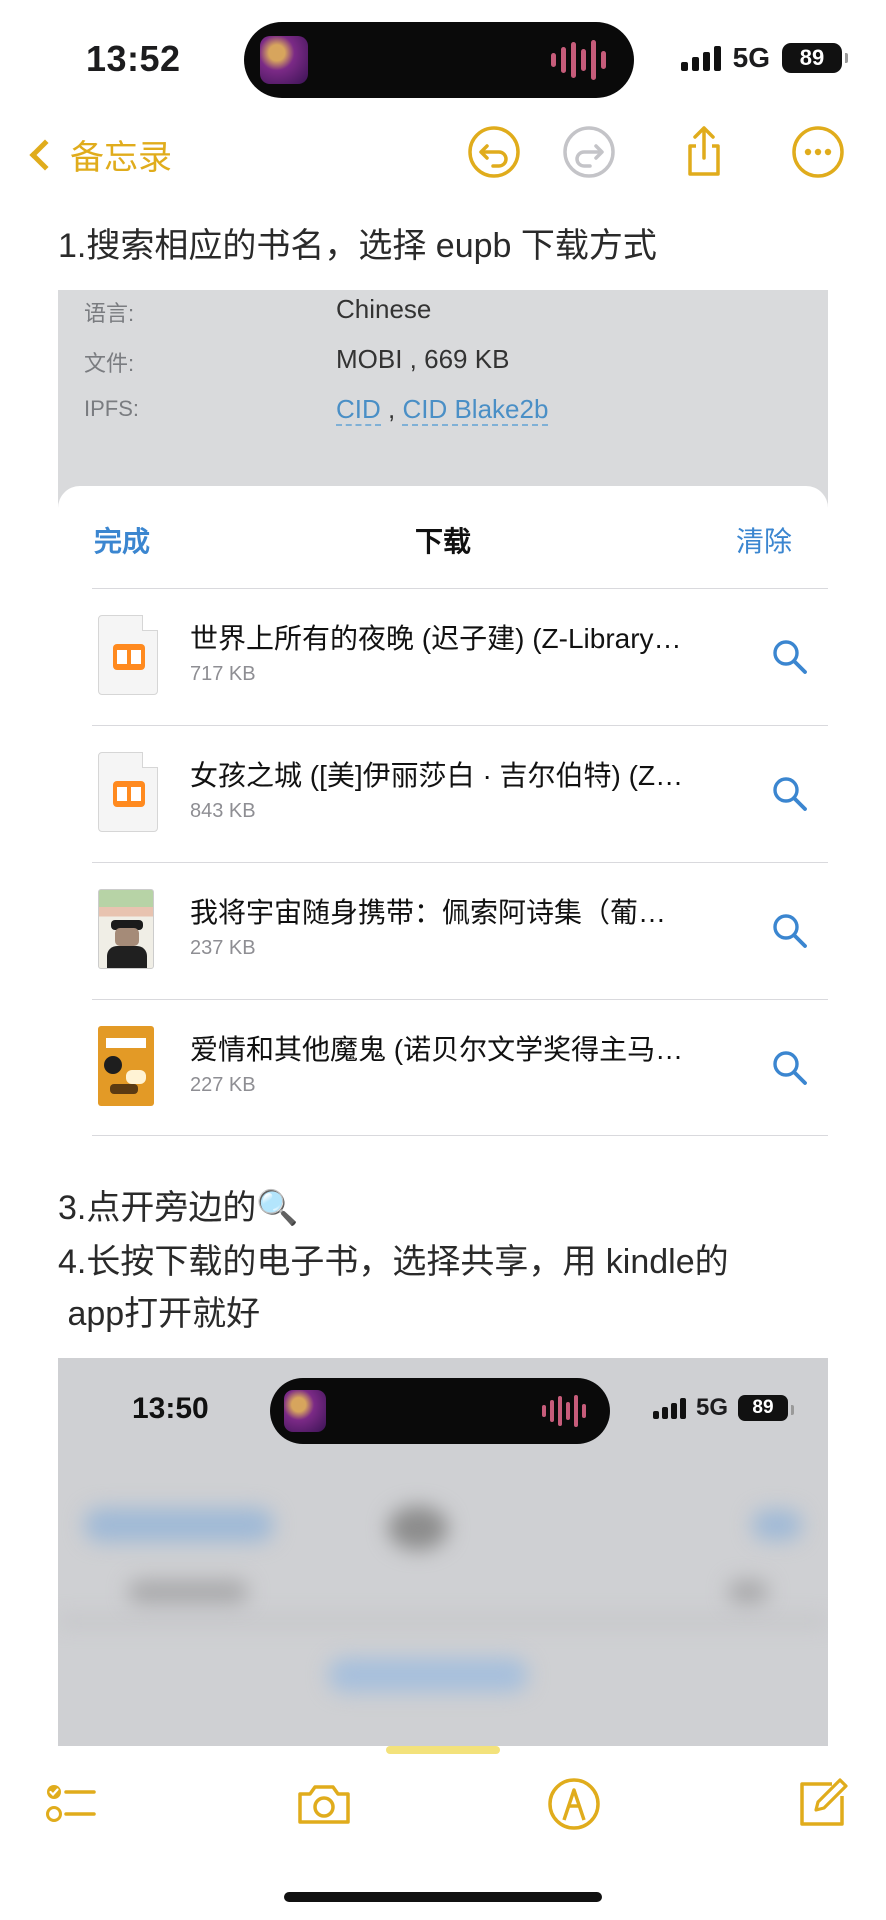  I want to click on more-button, so click(818, 152).